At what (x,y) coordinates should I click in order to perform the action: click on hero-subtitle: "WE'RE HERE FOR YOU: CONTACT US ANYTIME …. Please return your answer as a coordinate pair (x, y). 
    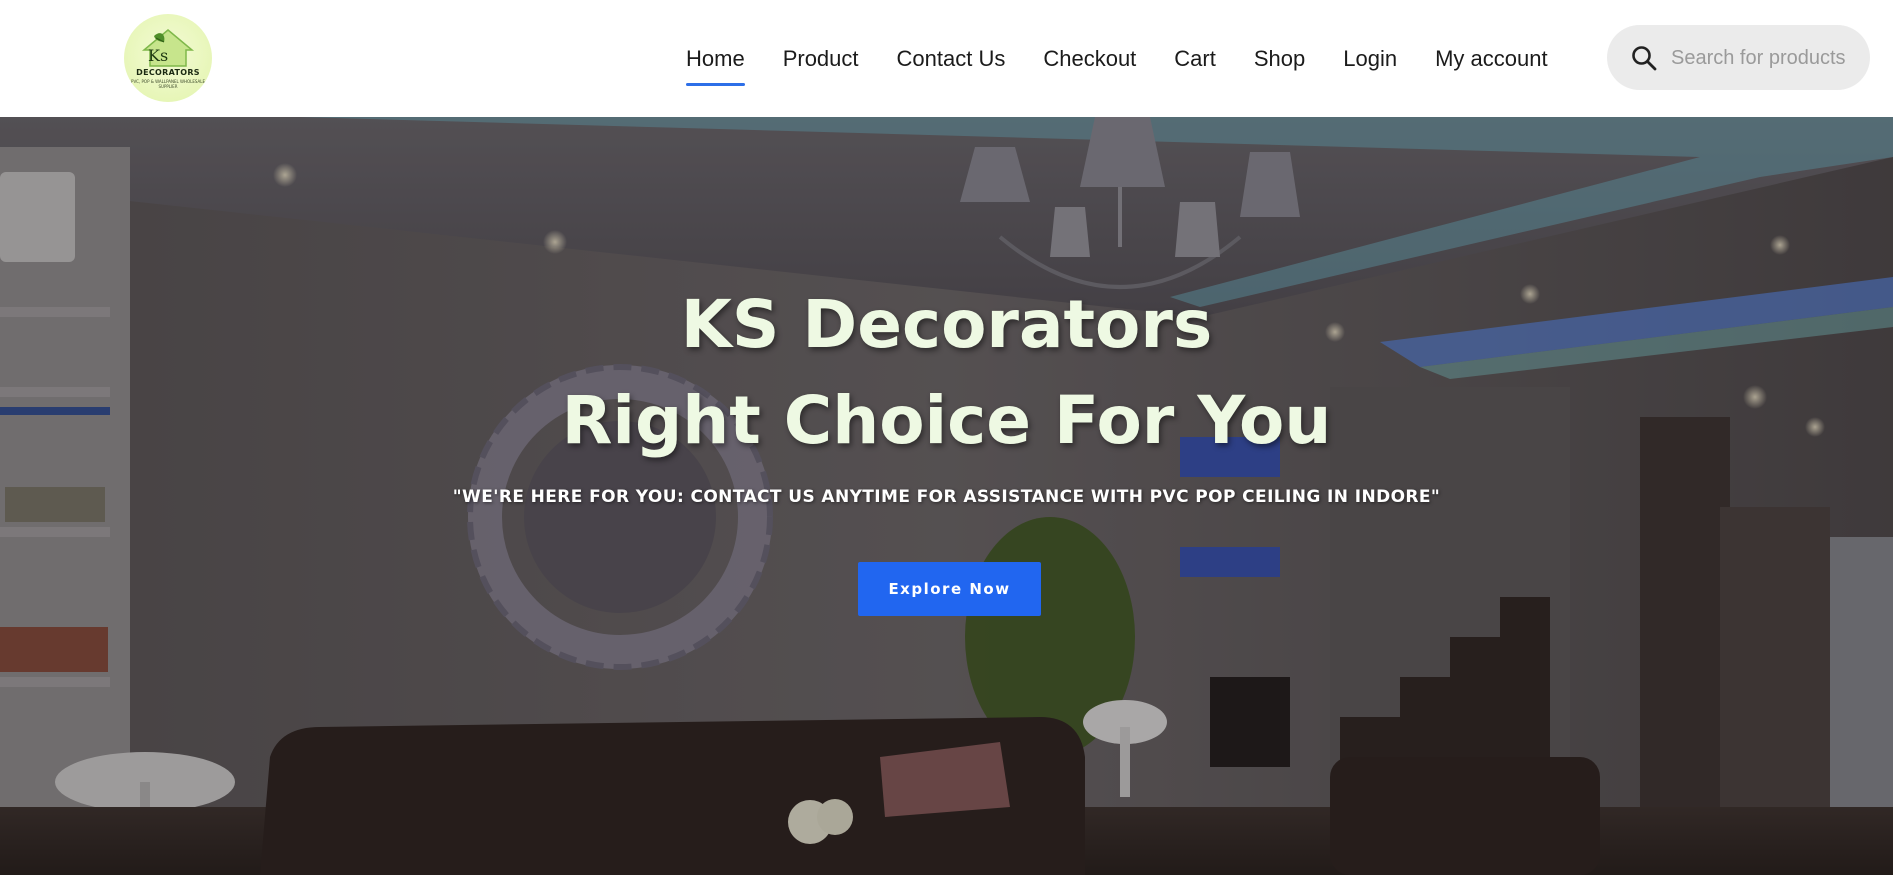
    Looking at the image, I should click on (946, 497).